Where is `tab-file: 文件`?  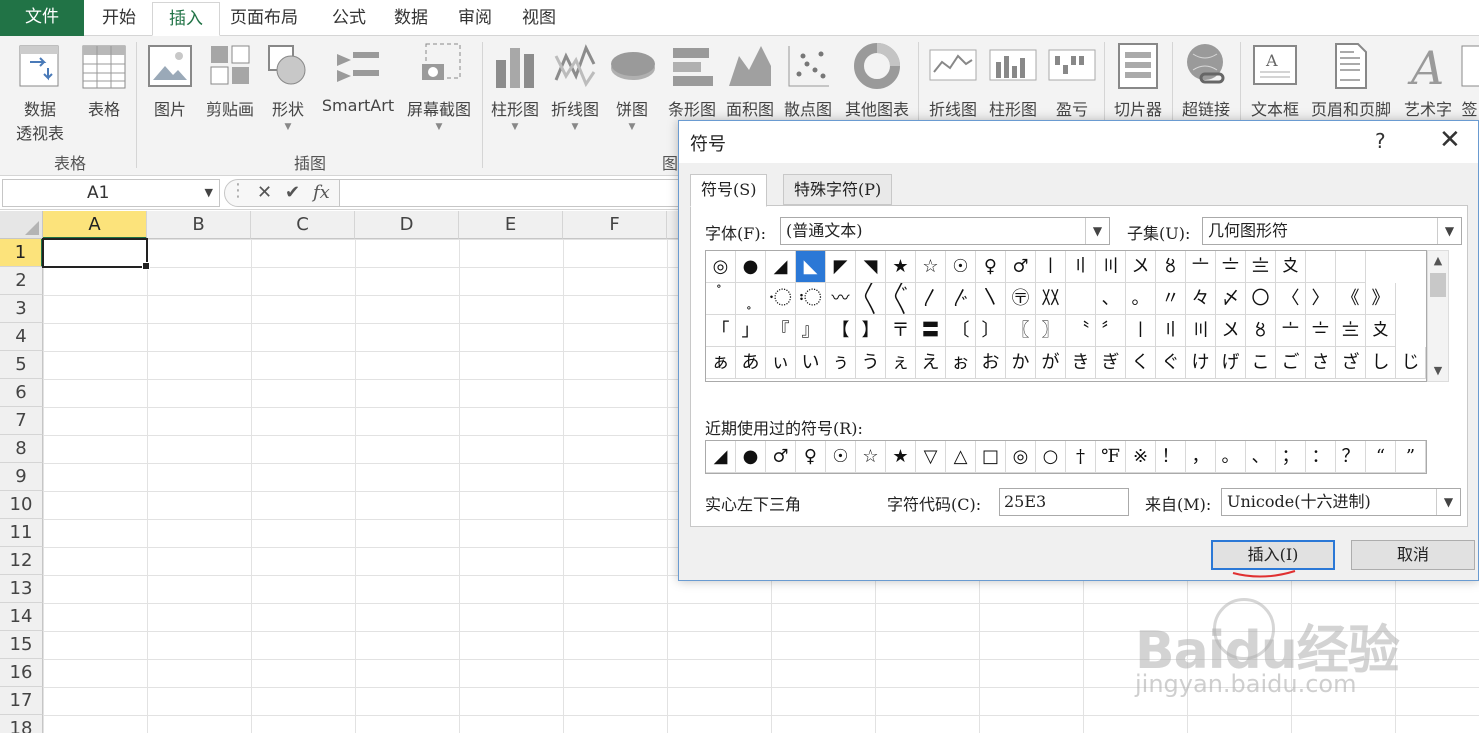 tab-file: 文件 is located at coordinates (42, 18).